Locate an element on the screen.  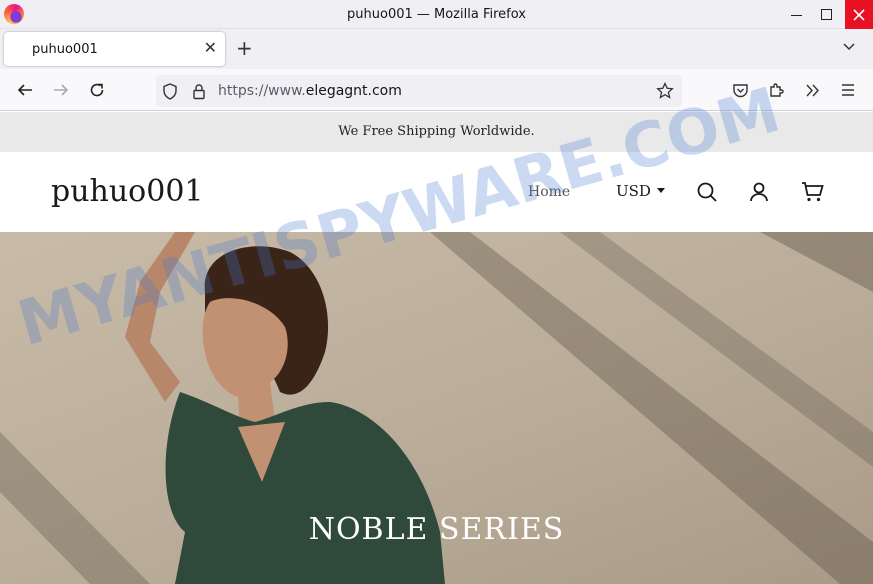
reload-icon is located at coordinates (97, 90).